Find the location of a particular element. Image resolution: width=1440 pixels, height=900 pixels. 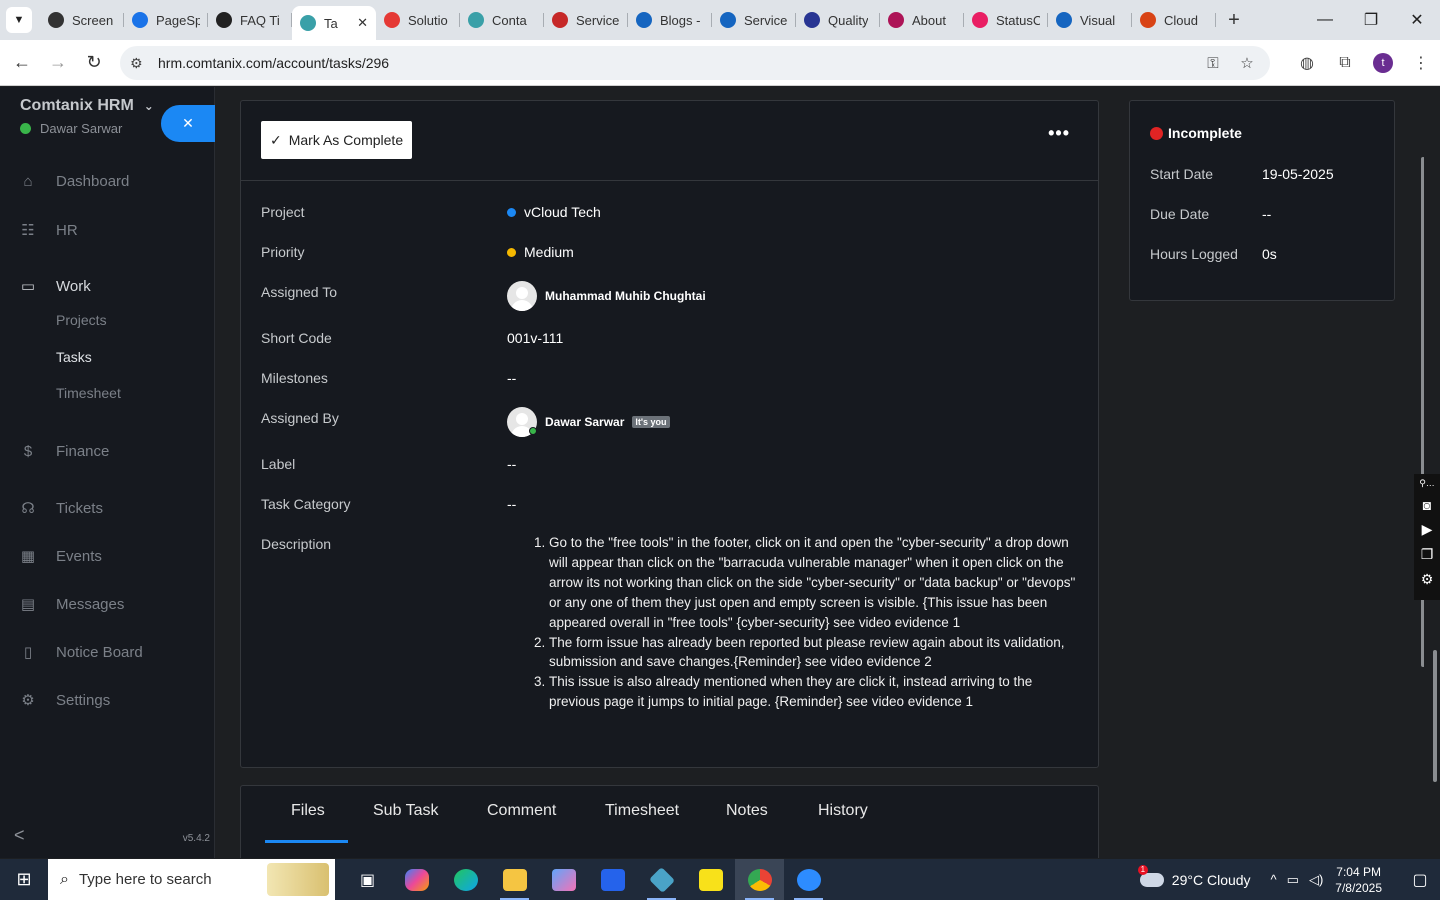

tab-notes: Notes is located at coordinates (747, 811).